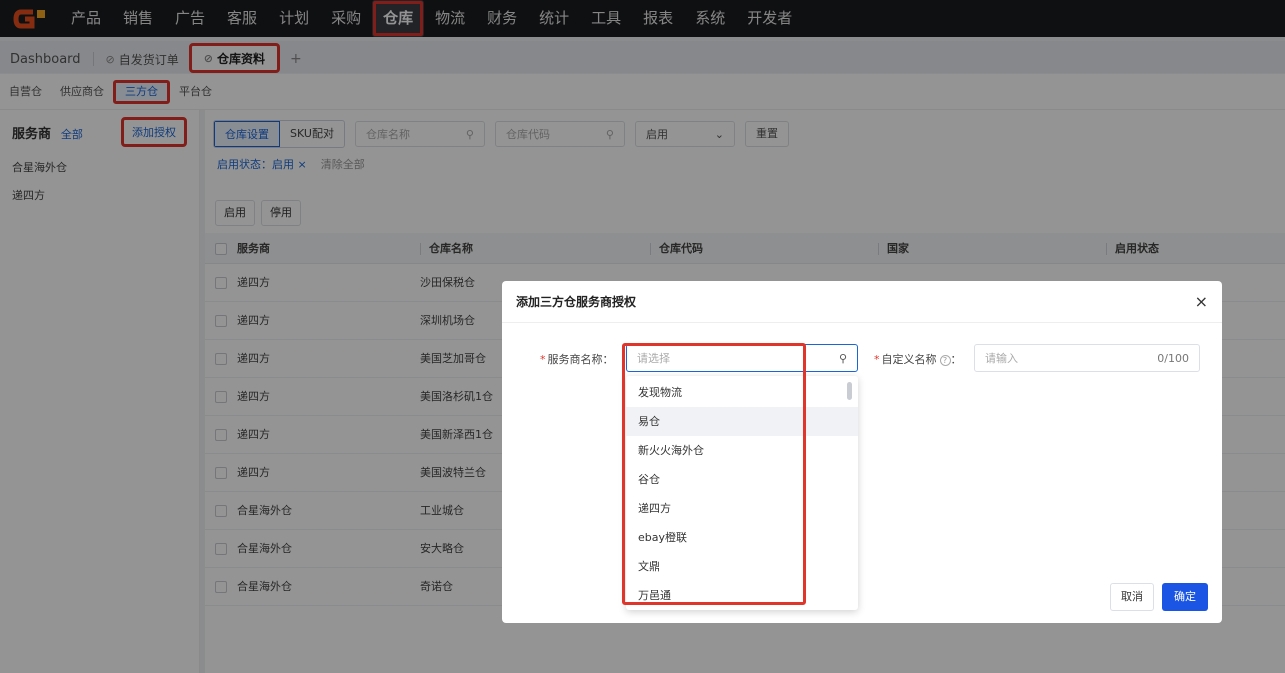  Describe the element at coordinates (1132, 597) in the screenshot. I see `cancel-button: 取消` at that location.